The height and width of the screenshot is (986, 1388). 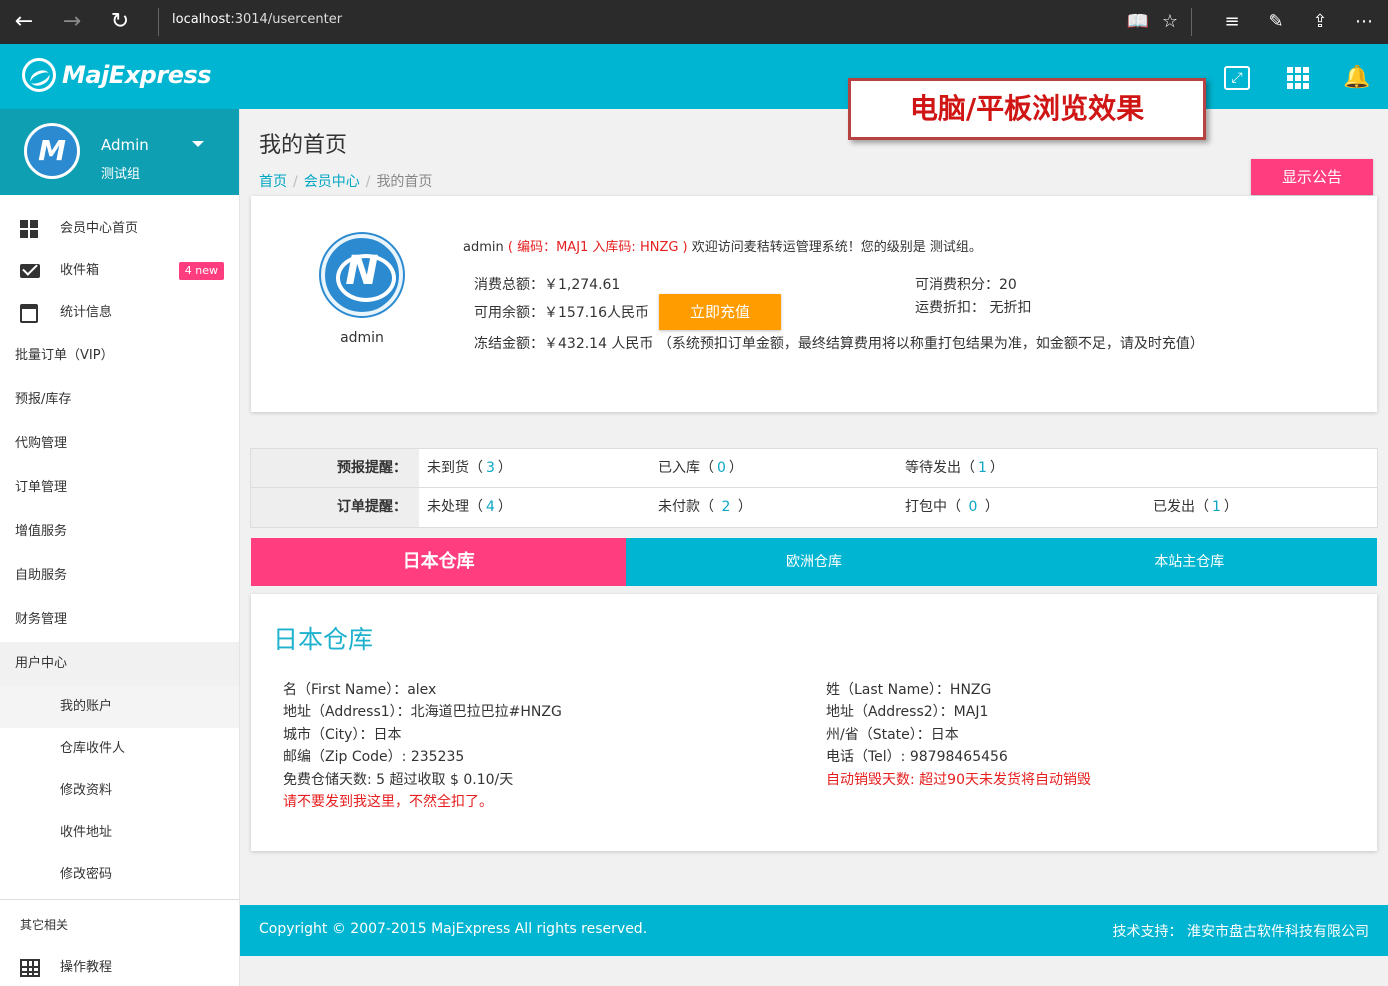 I want to click on reading-view-icon: 📖, so click(x=1138, y=22).